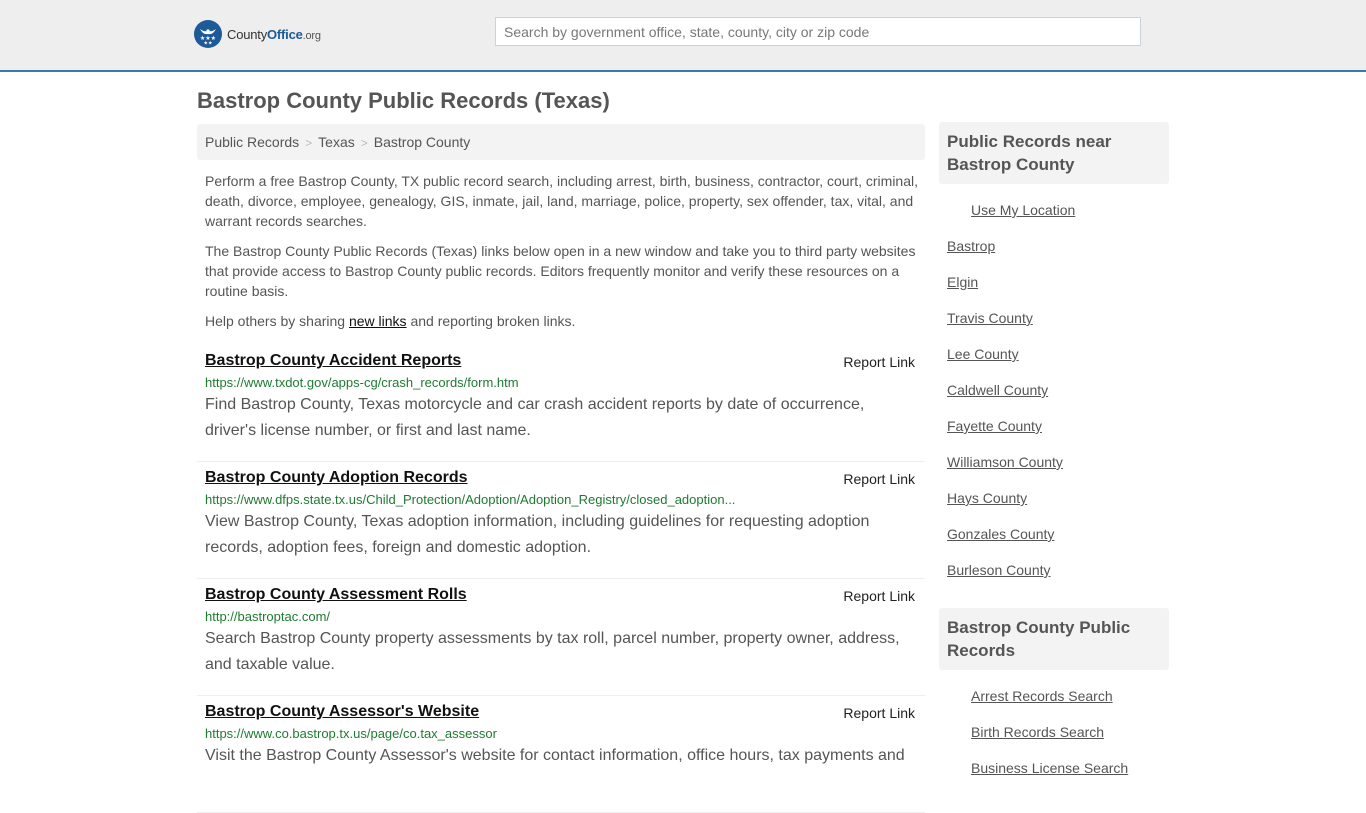  What do you see at coordinates (1054, 354) in the screenshot?
I see `nearby-item: Lee County` at bounding box center [1054, 354].